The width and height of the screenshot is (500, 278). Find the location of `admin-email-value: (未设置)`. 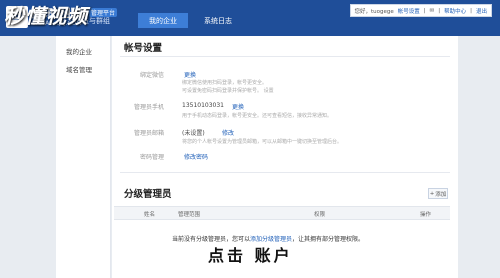

admin-email-value: (未设置) is located at coordinates (193, 133).